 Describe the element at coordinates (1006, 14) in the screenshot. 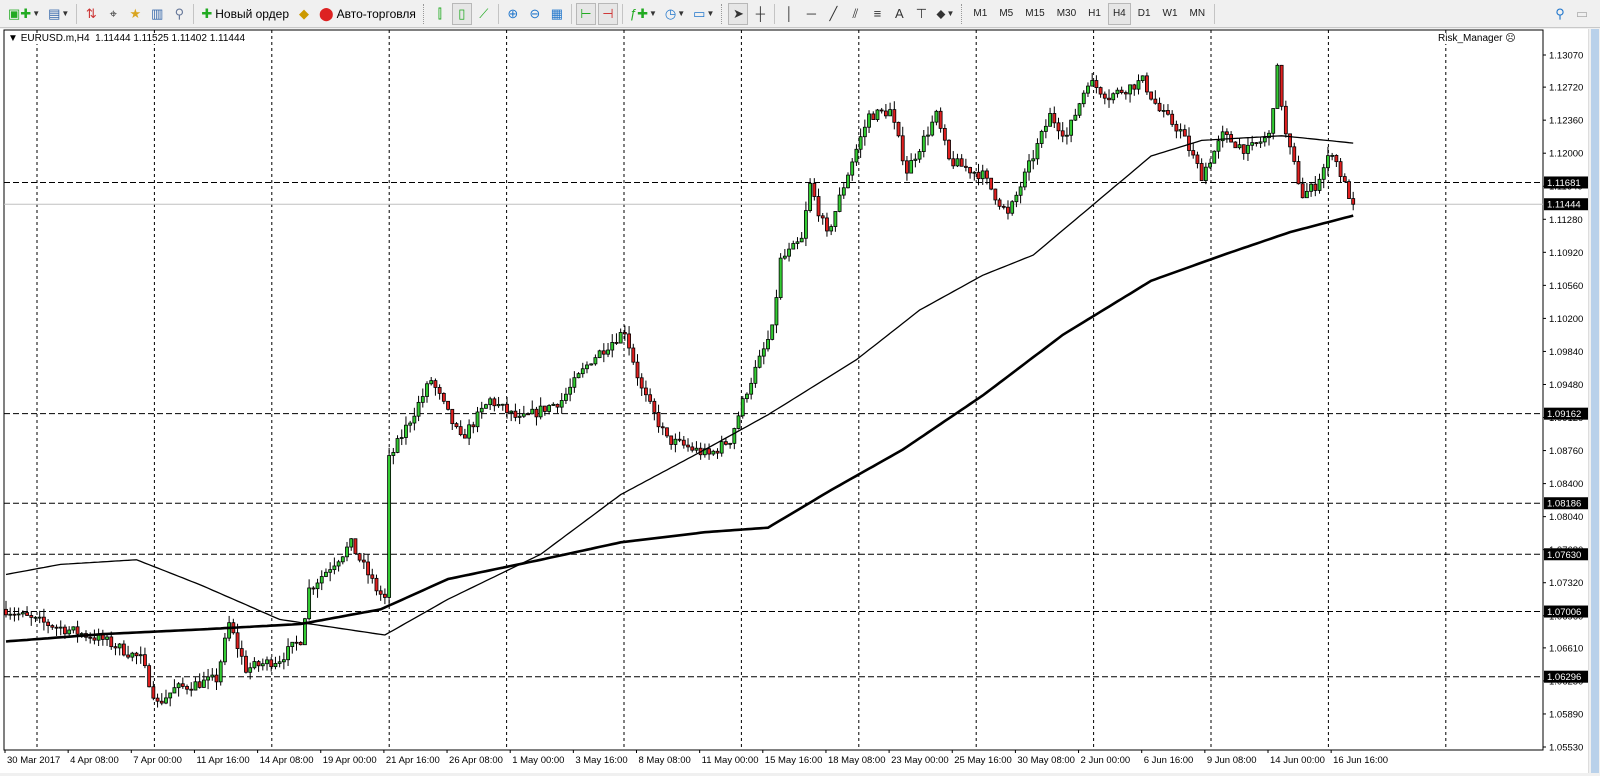

I see `timeframe-m5: M5` at that location.